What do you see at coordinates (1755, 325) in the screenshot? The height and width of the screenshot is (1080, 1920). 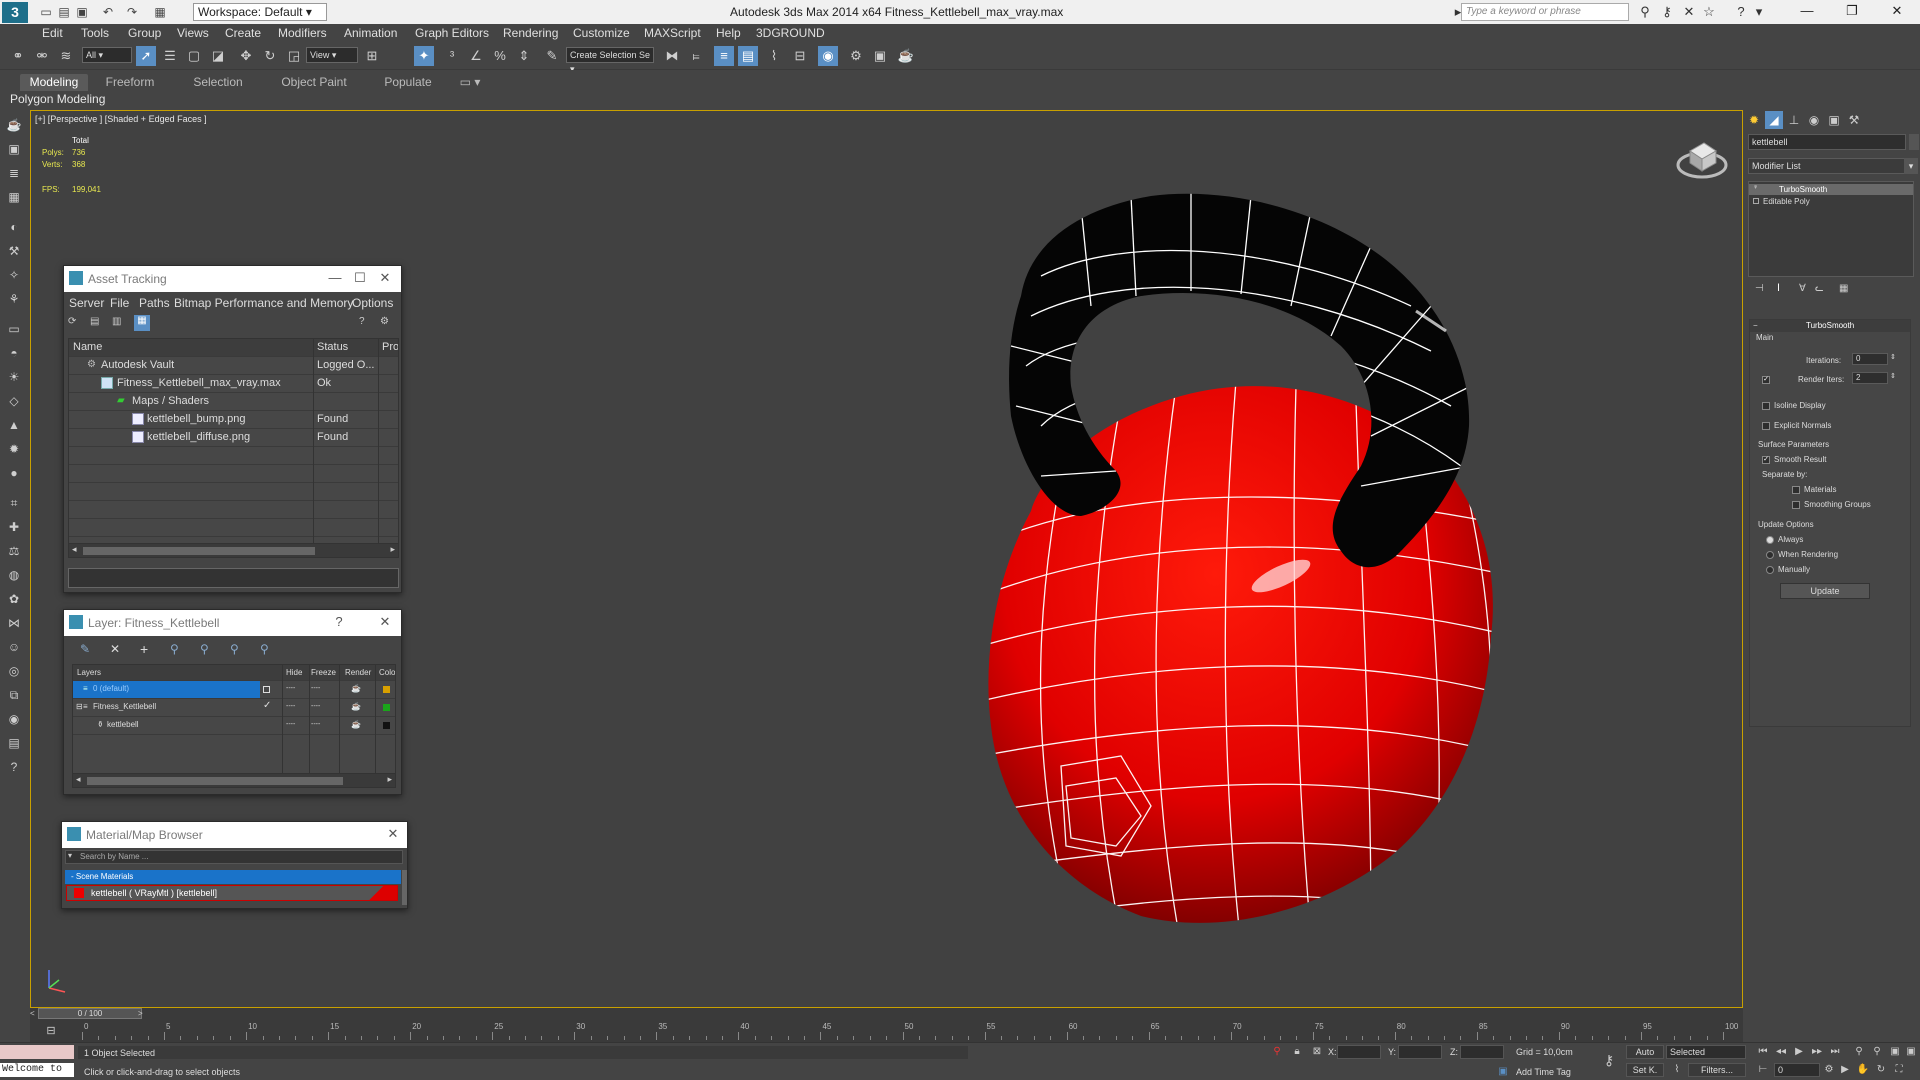 I see `rollout-collapse-icon: −` at bounding box center [1755, 325].